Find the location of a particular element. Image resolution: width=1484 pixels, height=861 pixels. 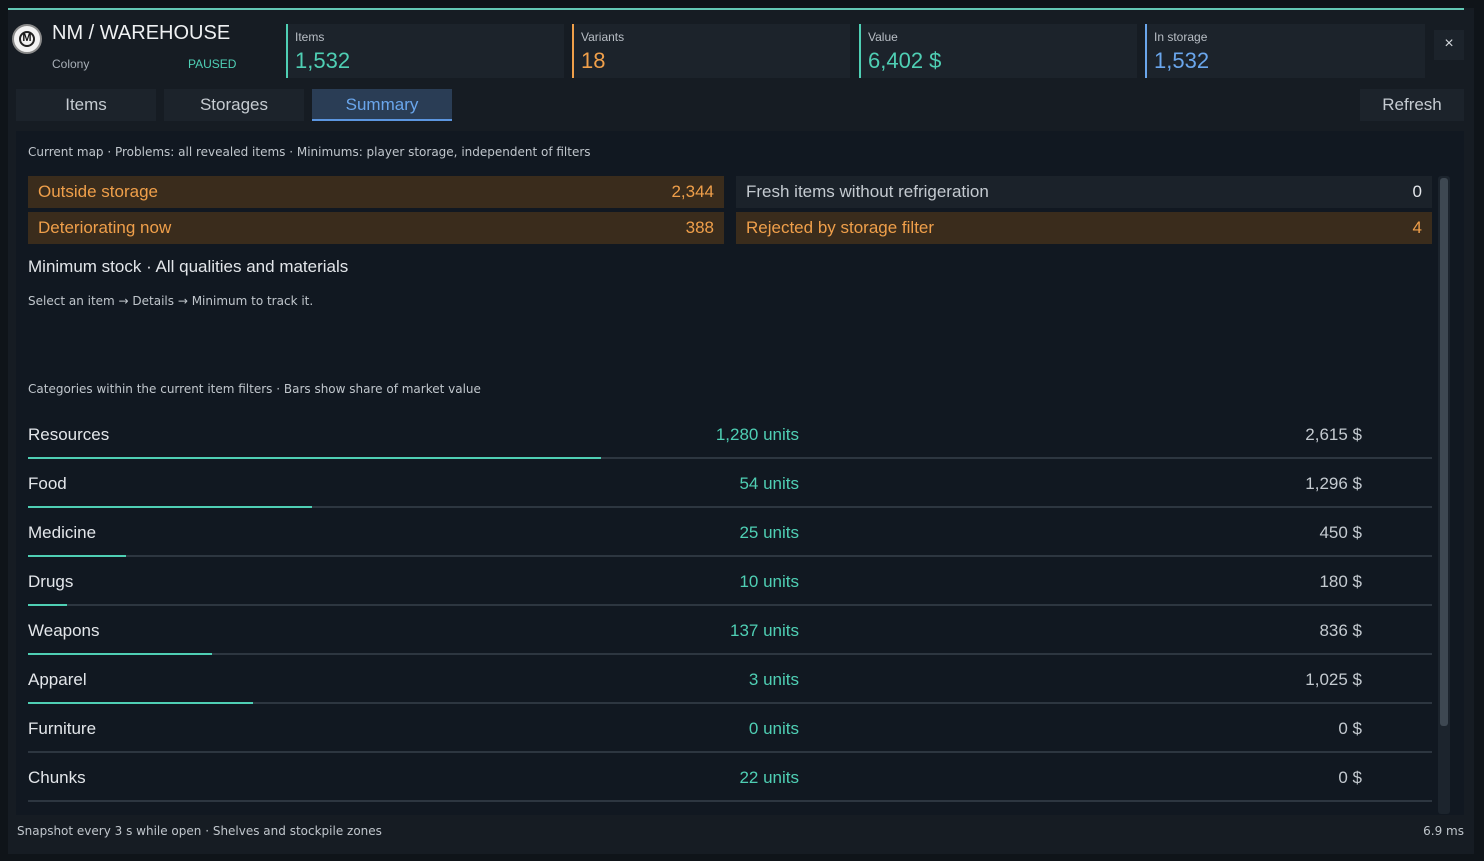

category-name: Food is located at coordinates (47, 483).